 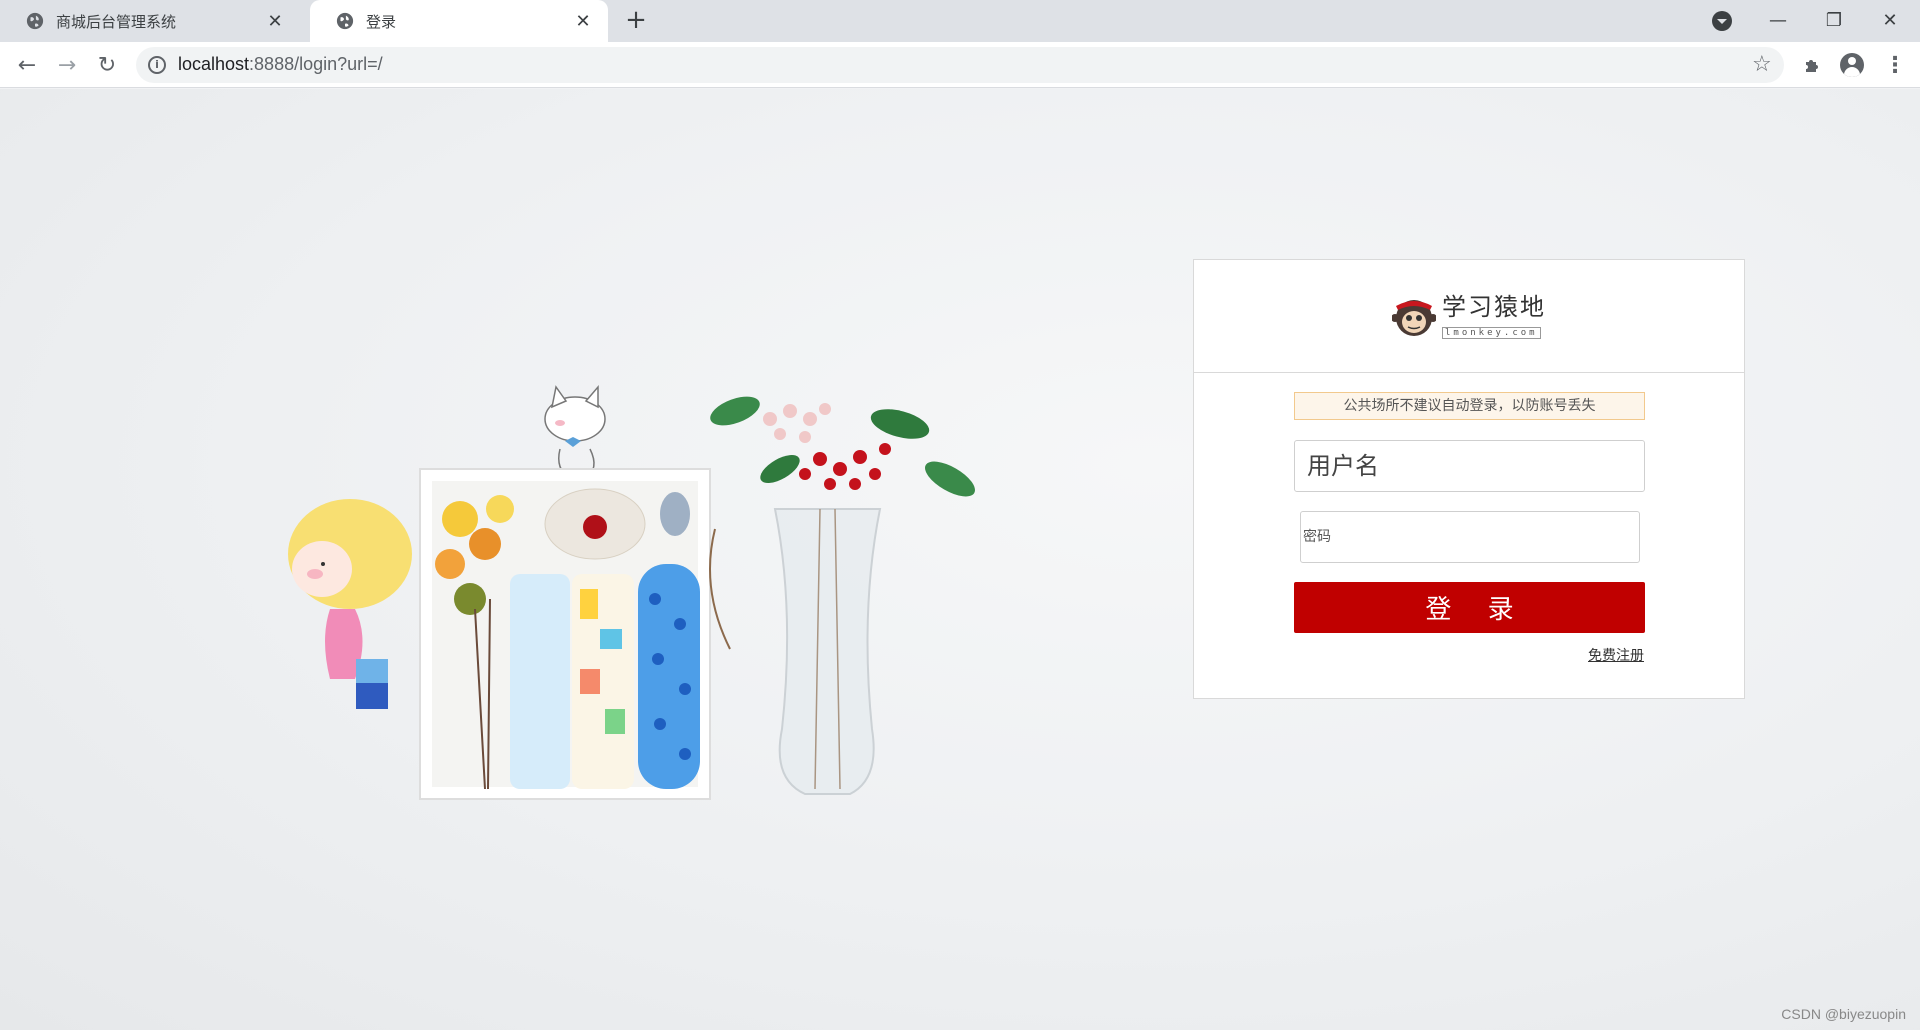 I want to click on tab-mall-admin: 商城后台管理系统 ✕, so click(x=150, y=21).